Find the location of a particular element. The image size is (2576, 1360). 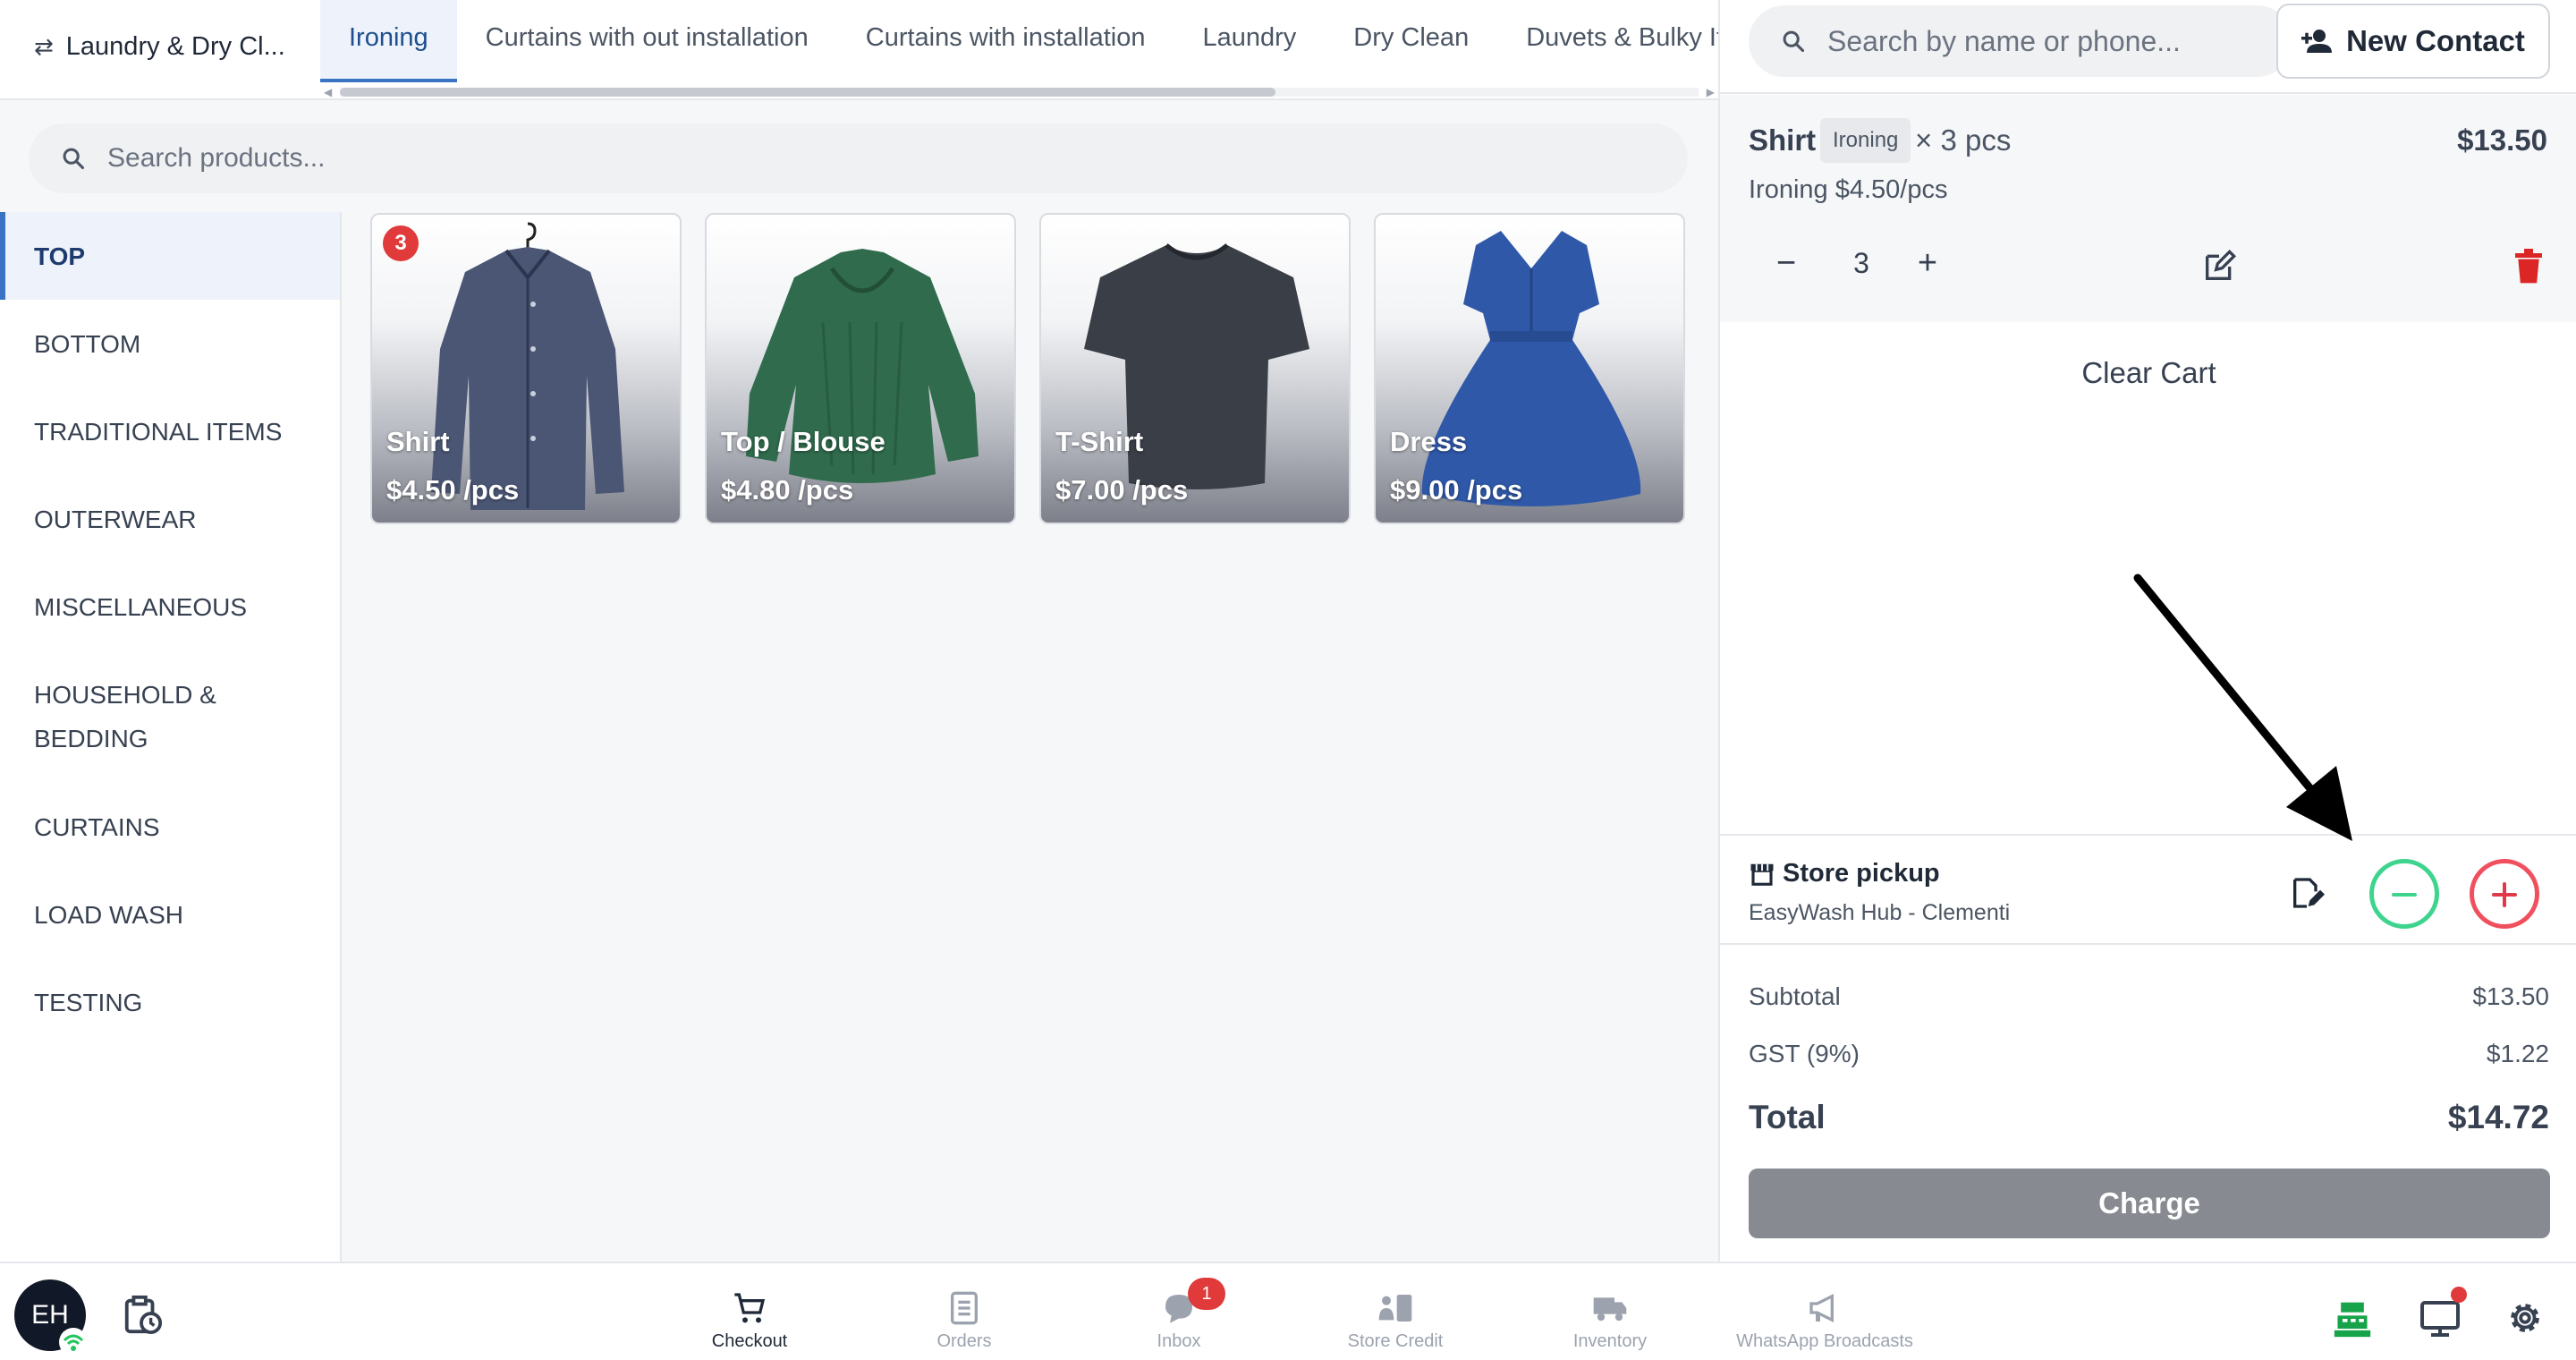

pickup-title: Store pickup is located at coordinates (1861, 873).